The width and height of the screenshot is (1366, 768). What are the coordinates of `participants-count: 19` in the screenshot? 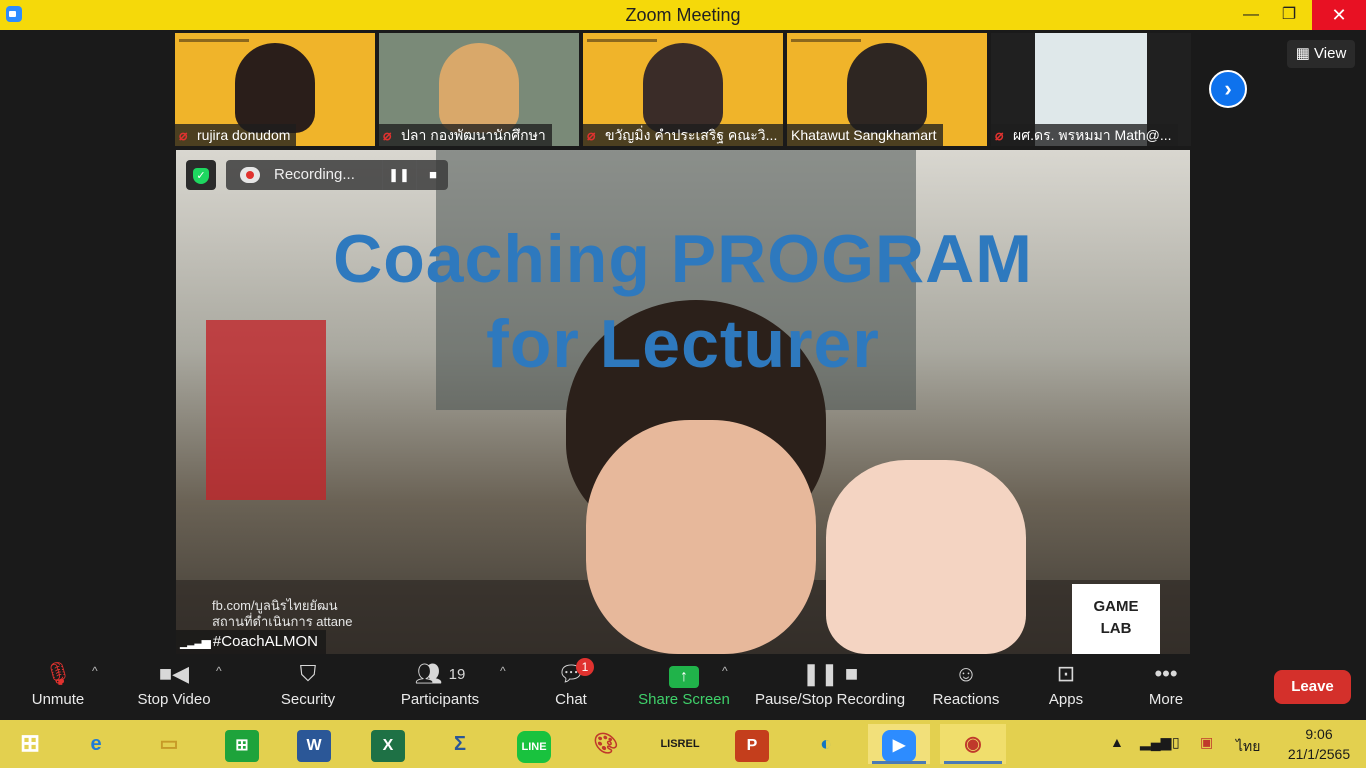 It's located at (457, 675).